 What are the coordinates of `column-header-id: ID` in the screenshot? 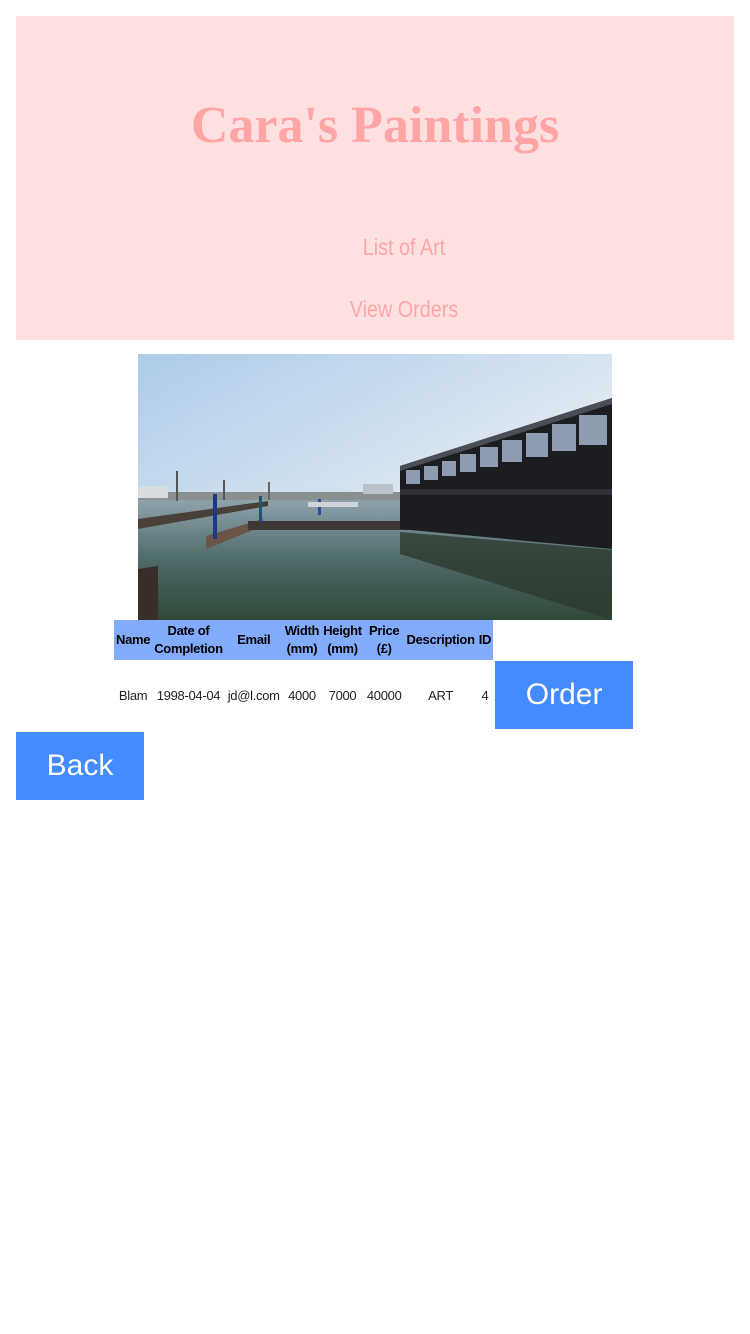 It's located at (485, 640).